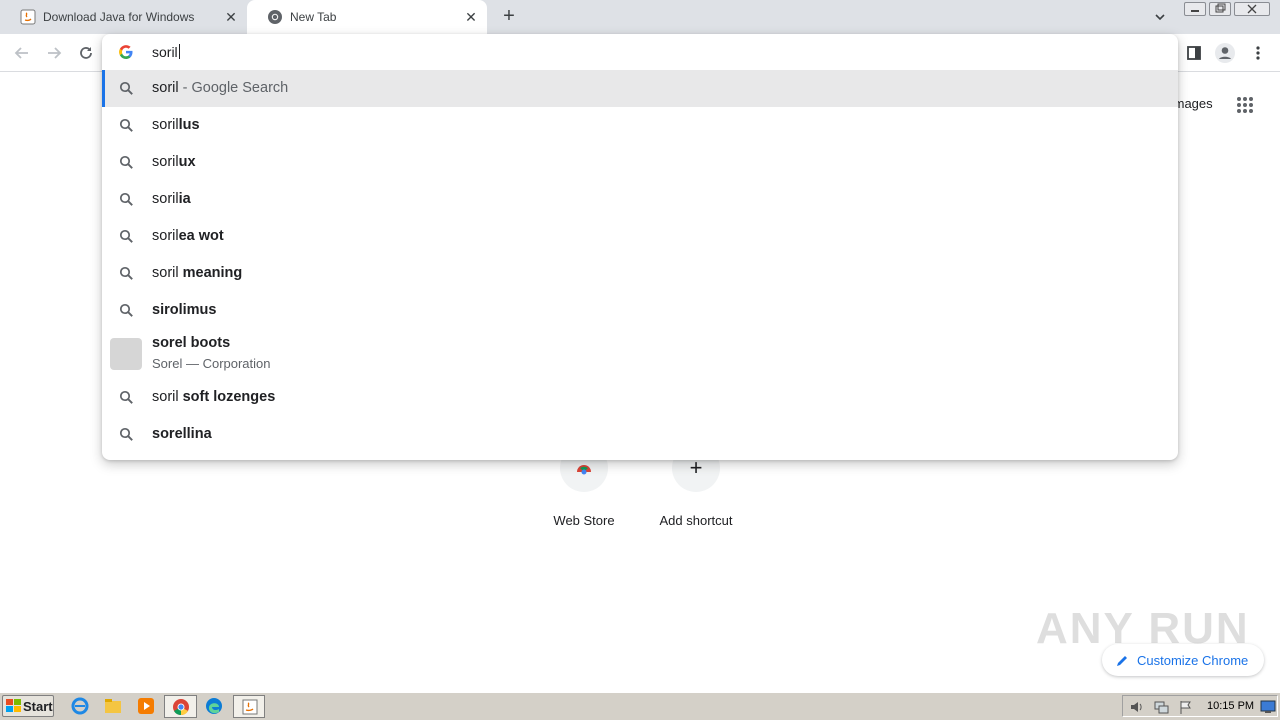  Describe the element at coordinates (640, 52) in the screenshot. I see `omnibox-input-row: soril` at that location.